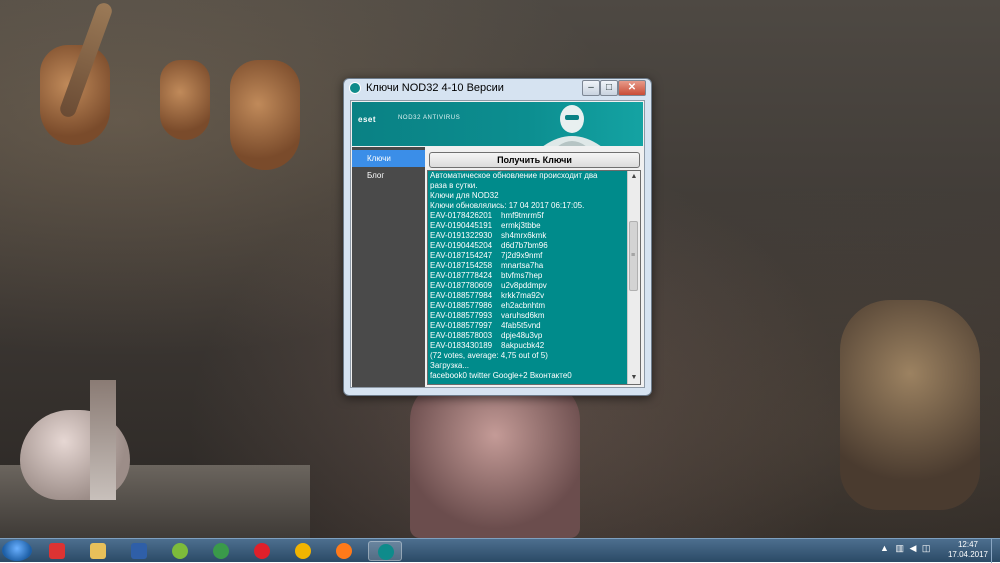  What do you see at coordinates (905, 548) in the screenshot?
I see `system-tray: ▲ ▥ ◀ ◫` at bounding box center [905, 548].